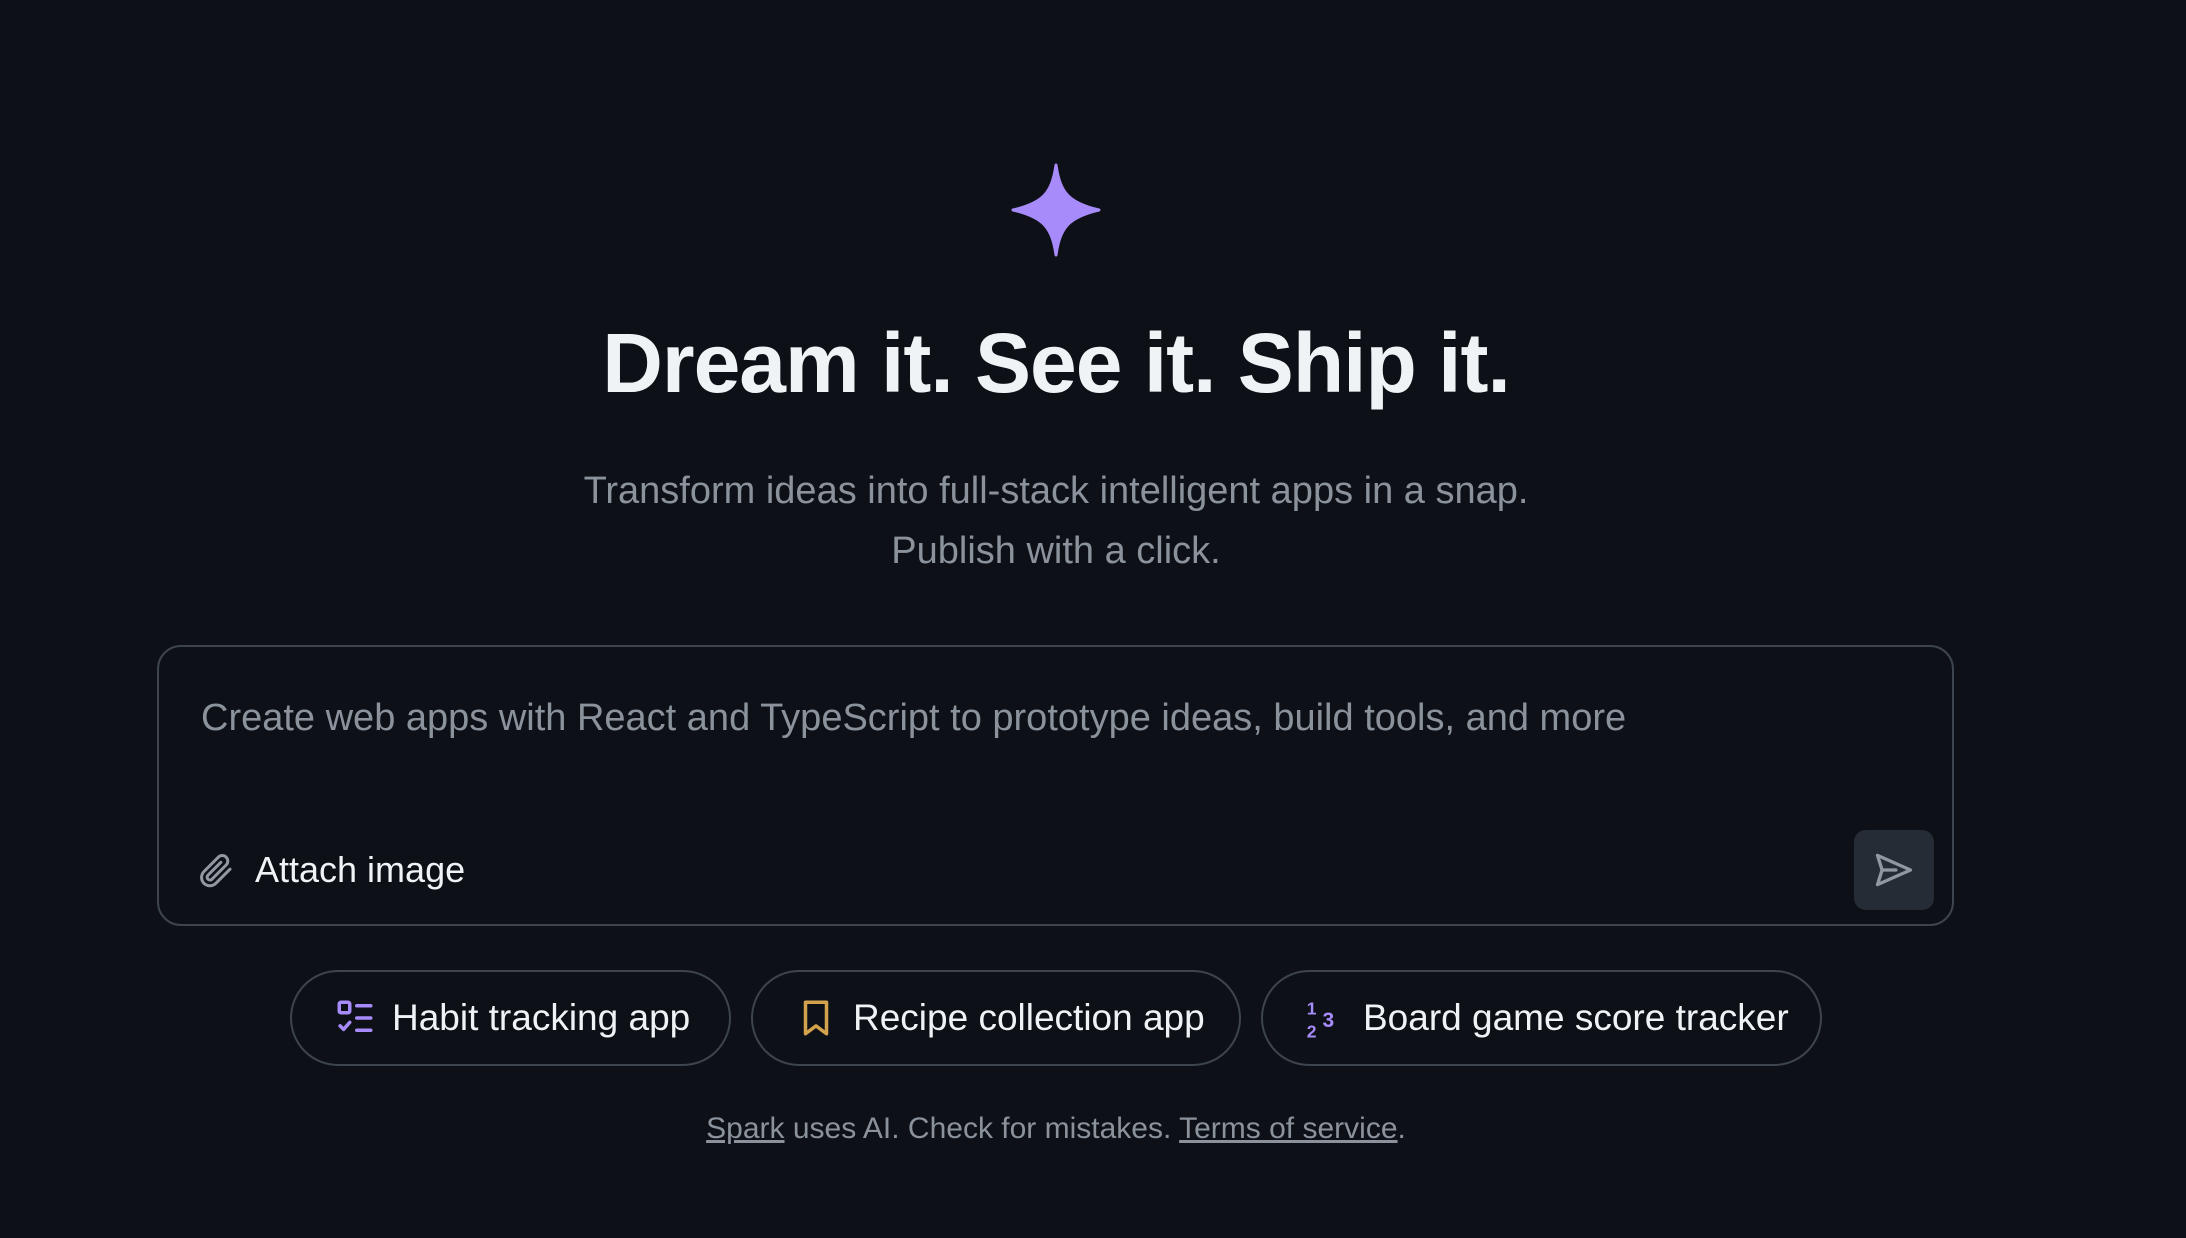 Image resolution: width=2186 pixels, height=1238 pixels. I want to click on suggestion-recipe-collection: Recipe collection app, so click(996, 1018).